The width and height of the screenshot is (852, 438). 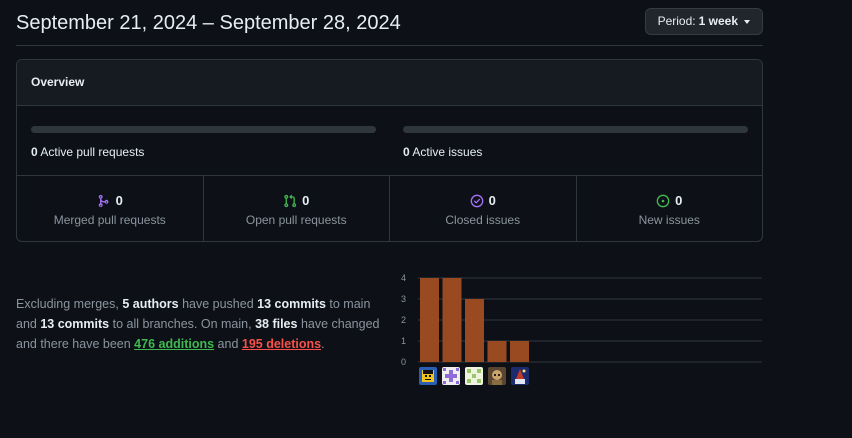 What do you see at coordinates (747, 21) in the screenshot?
I see `caret-down-icon` at bounding box center [747, 21].